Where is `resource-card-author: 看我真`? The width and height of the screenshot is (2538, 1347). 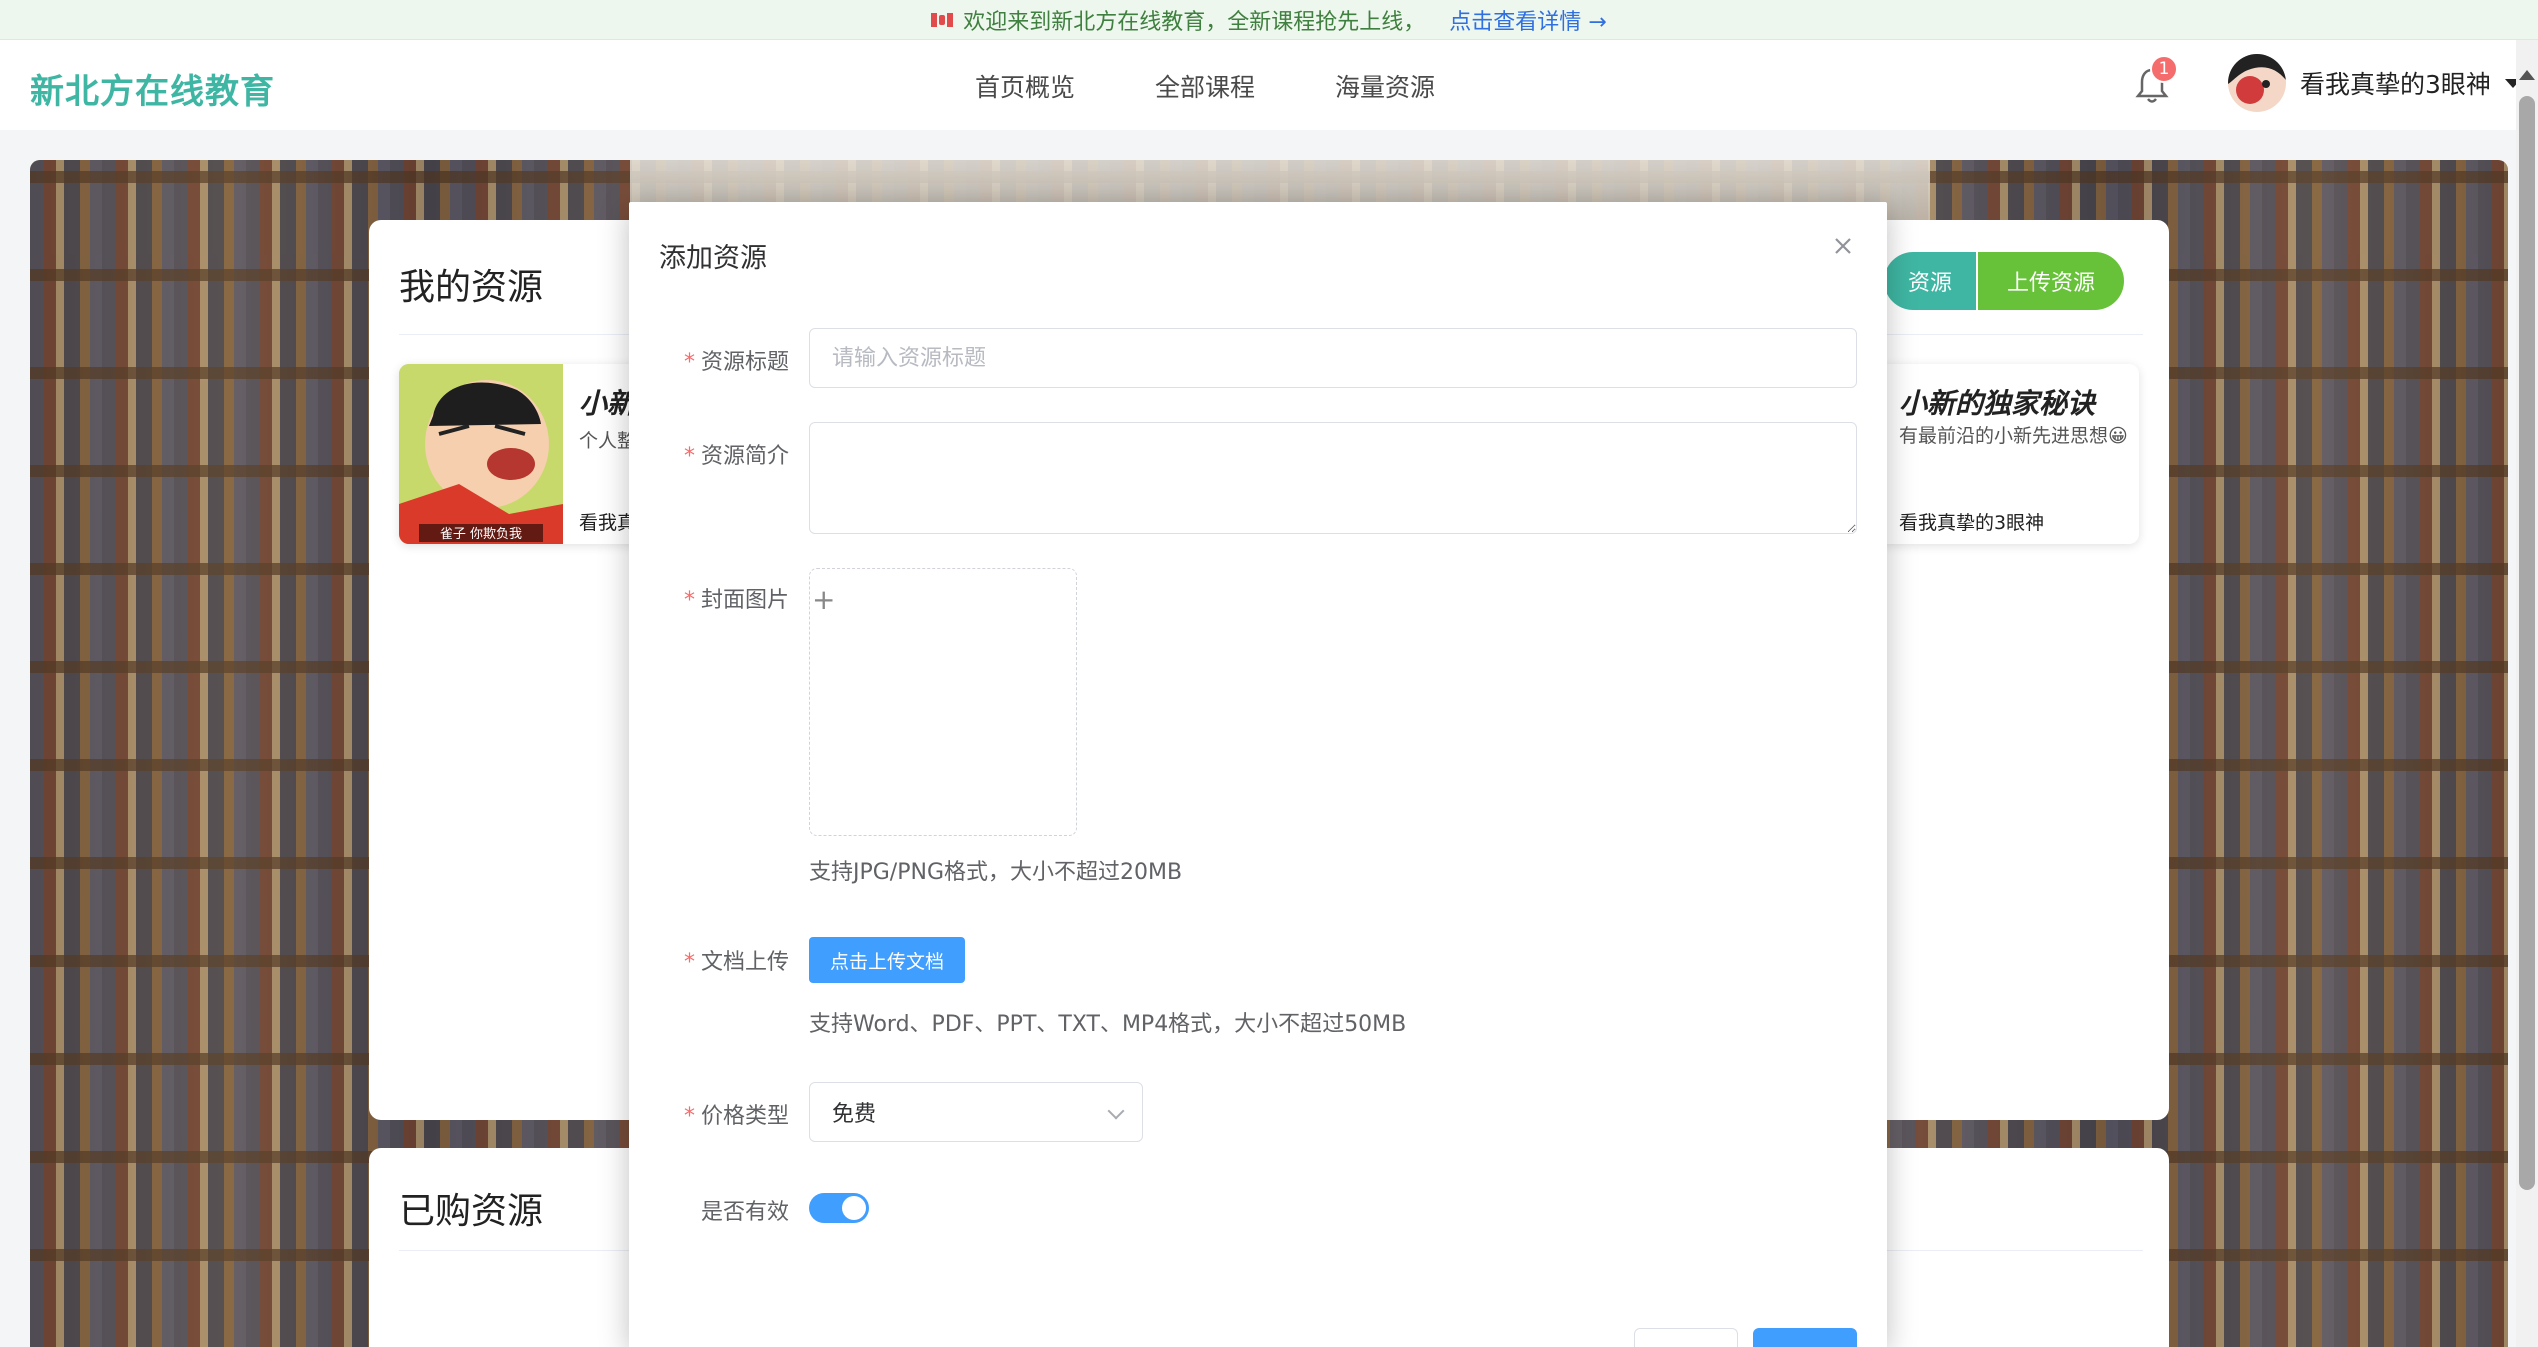 resource-card-author: 看我真 is located at coordinates (608, 523).